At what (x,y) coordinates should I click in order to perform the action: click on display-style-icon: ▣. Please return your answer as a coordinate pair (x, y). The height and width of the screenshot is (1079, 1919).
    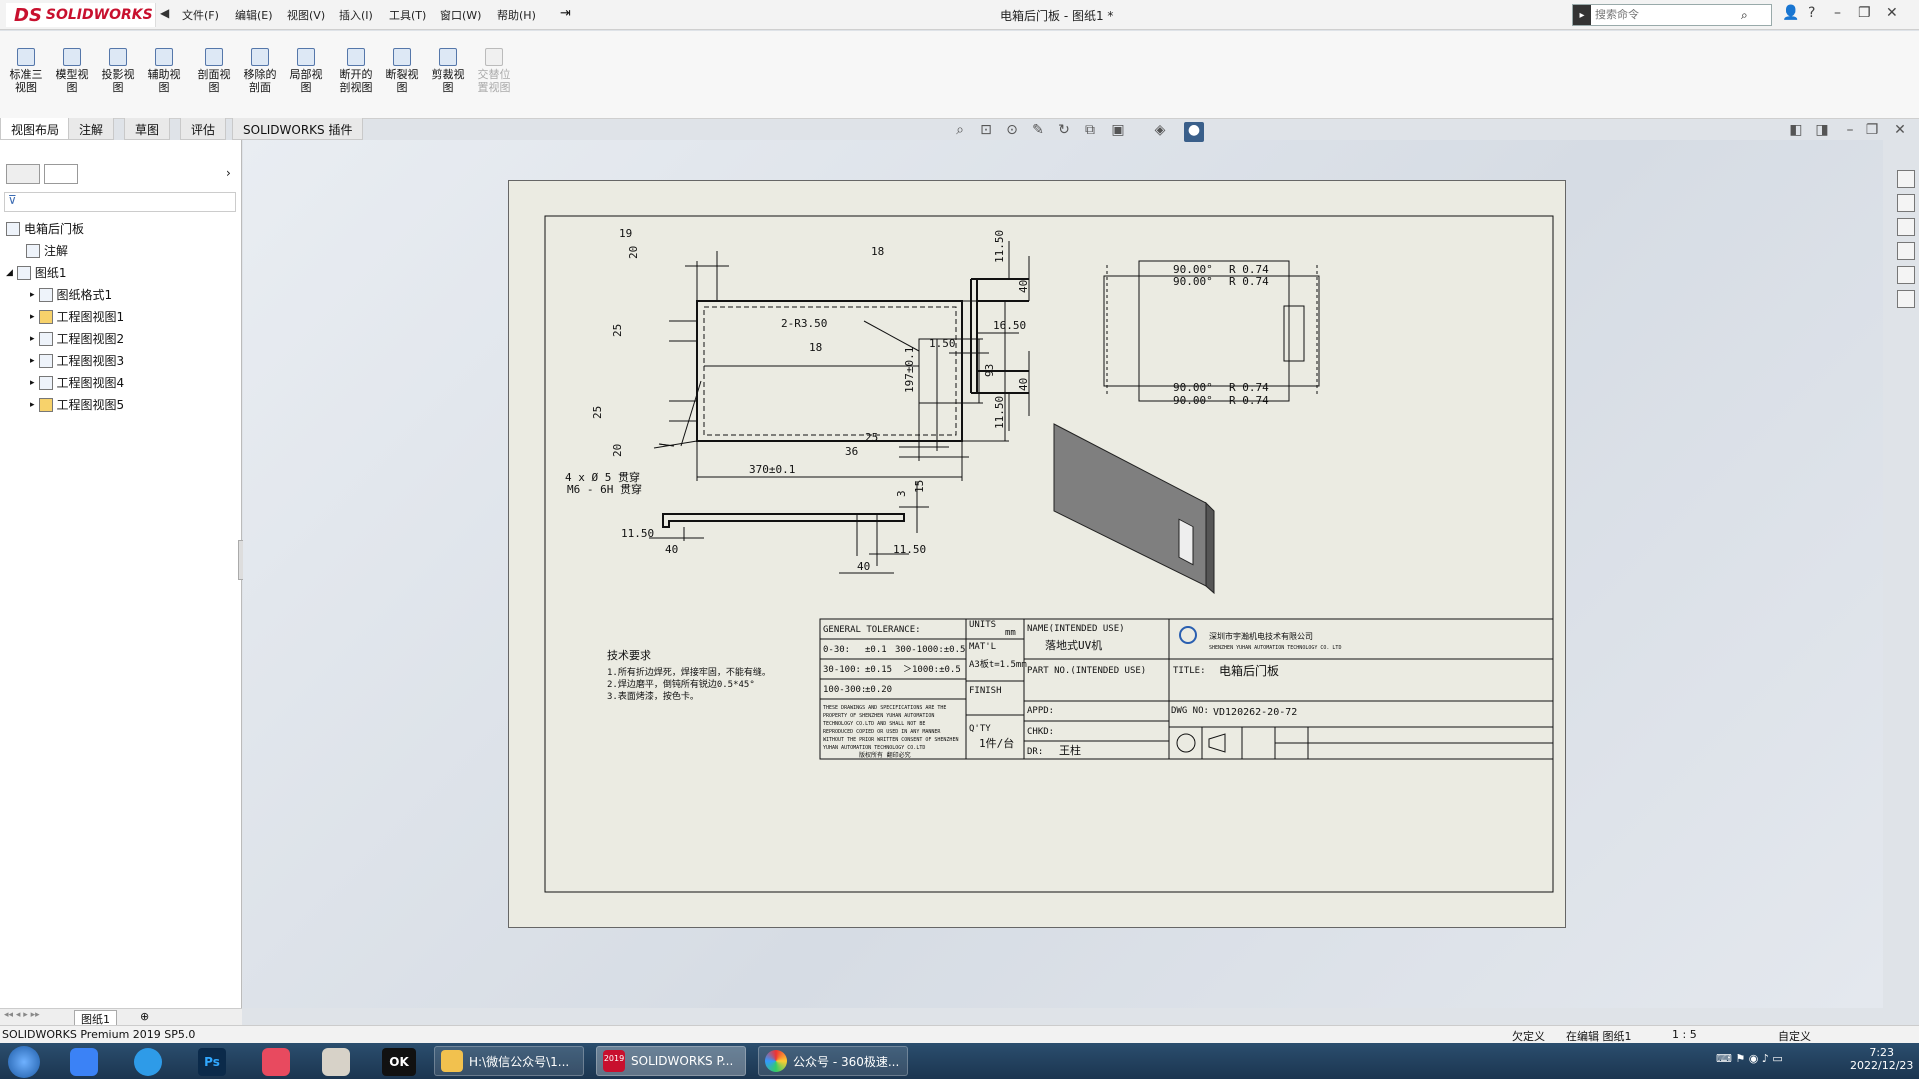
    Looking at the image, I should click on (1118, 132).